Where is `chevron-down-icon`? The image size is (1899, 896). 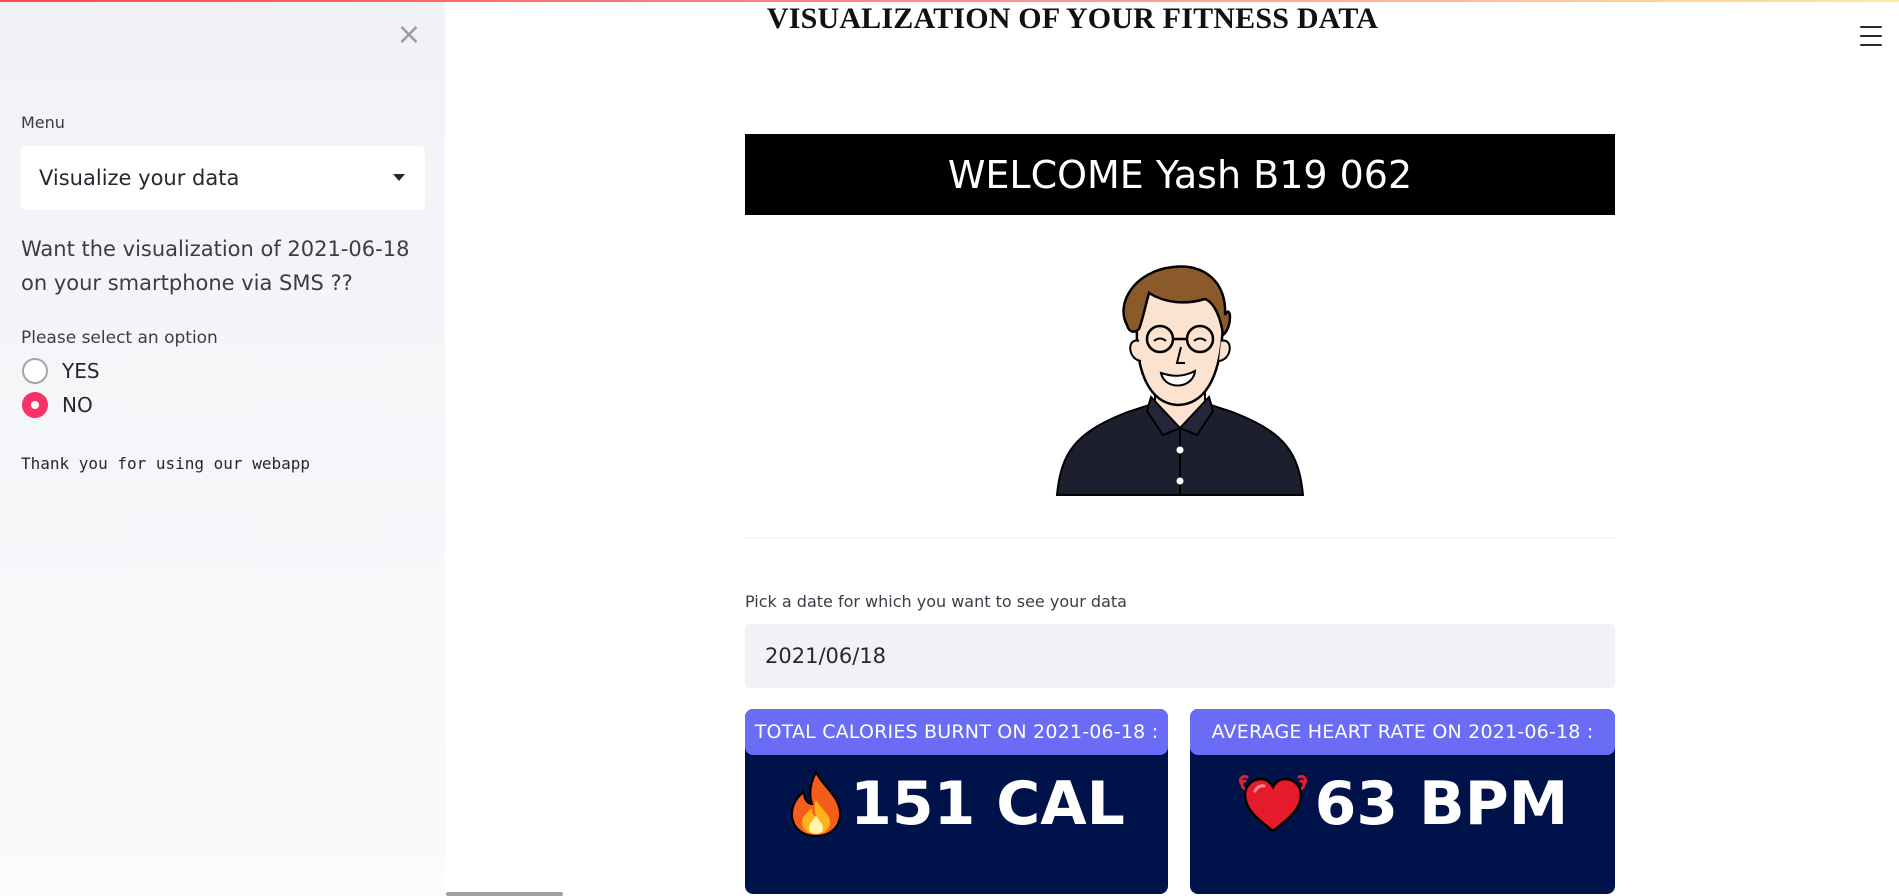
chevron-down-icon is located at coordinates (399, 177).